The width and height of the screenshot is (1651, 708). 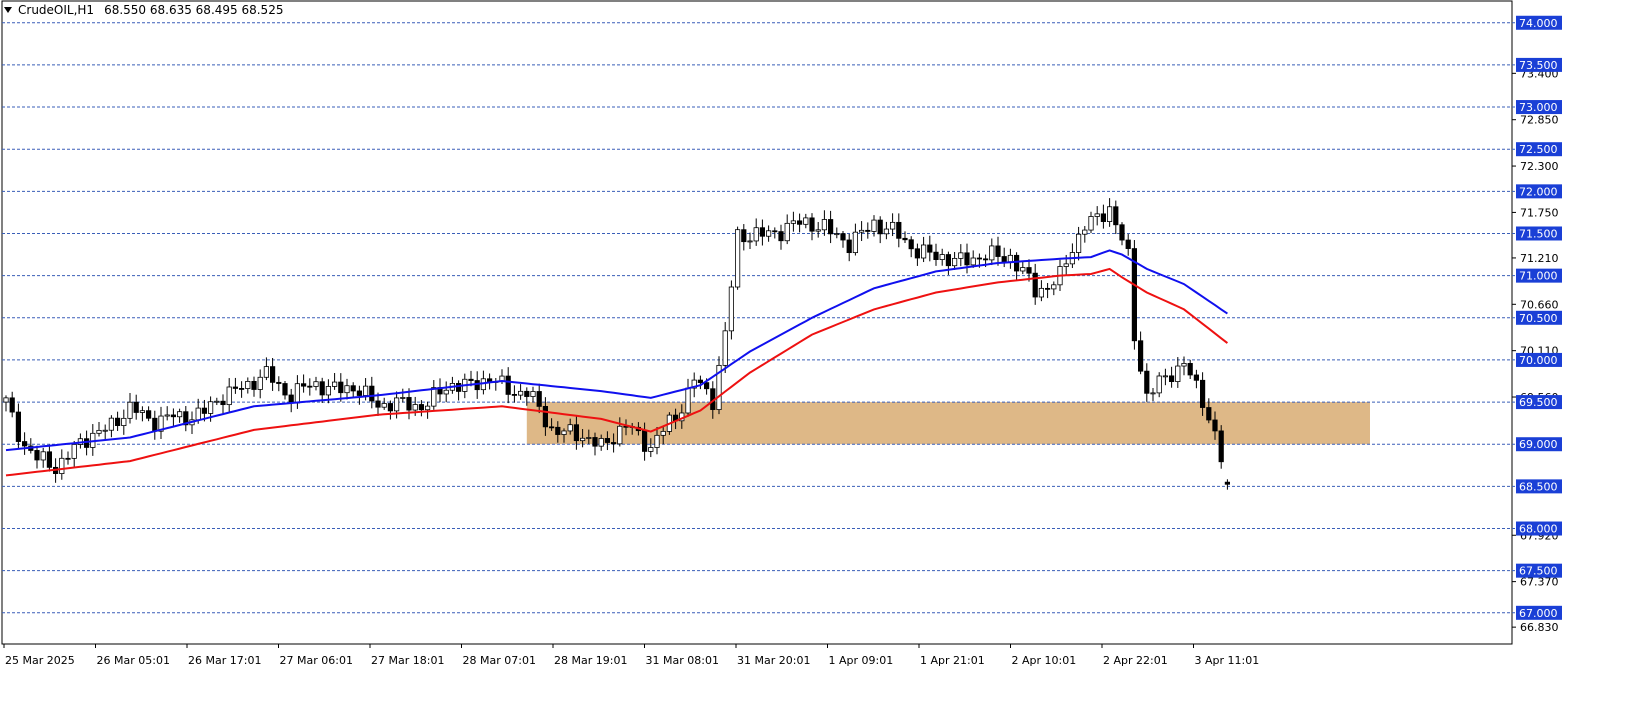 What do you see at coordinates (1538, 149) in the screenshot?
I see `level-label: 72.500` at bounding box center [1538, 149].